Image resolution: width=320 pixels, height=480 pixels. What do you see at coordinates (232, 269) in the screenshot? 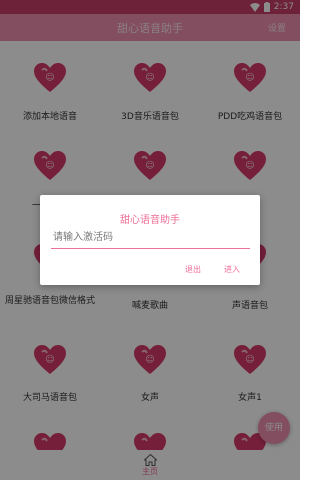
I see `enter-button: 进入` at bounding box center [232, 269].